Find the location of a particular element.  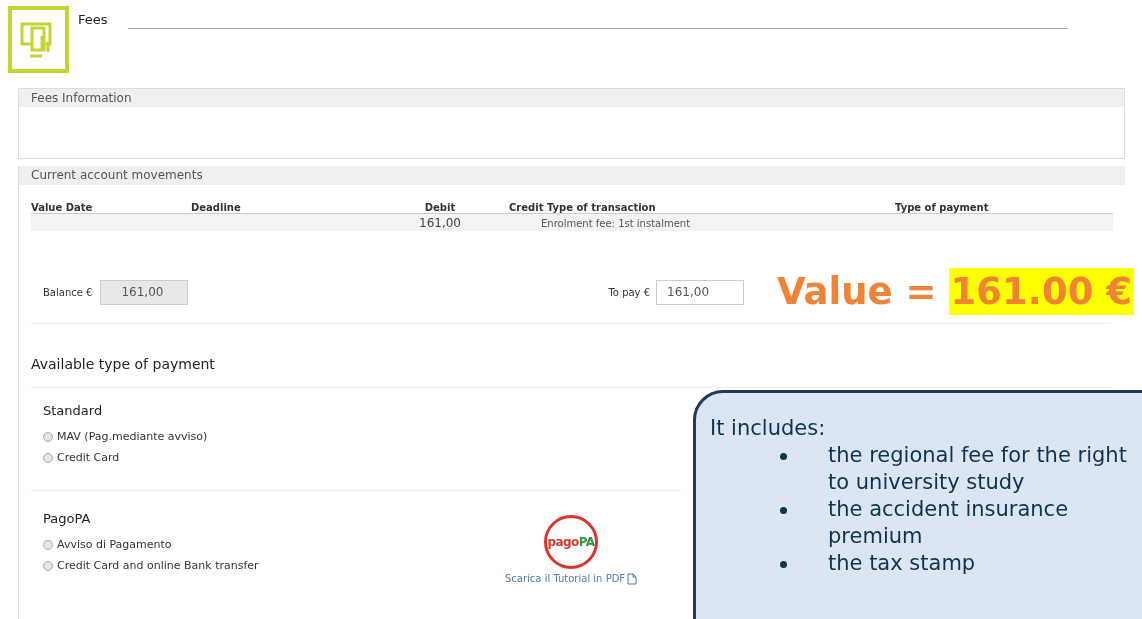

card-payment-icon is located at coordinates (38, 39).